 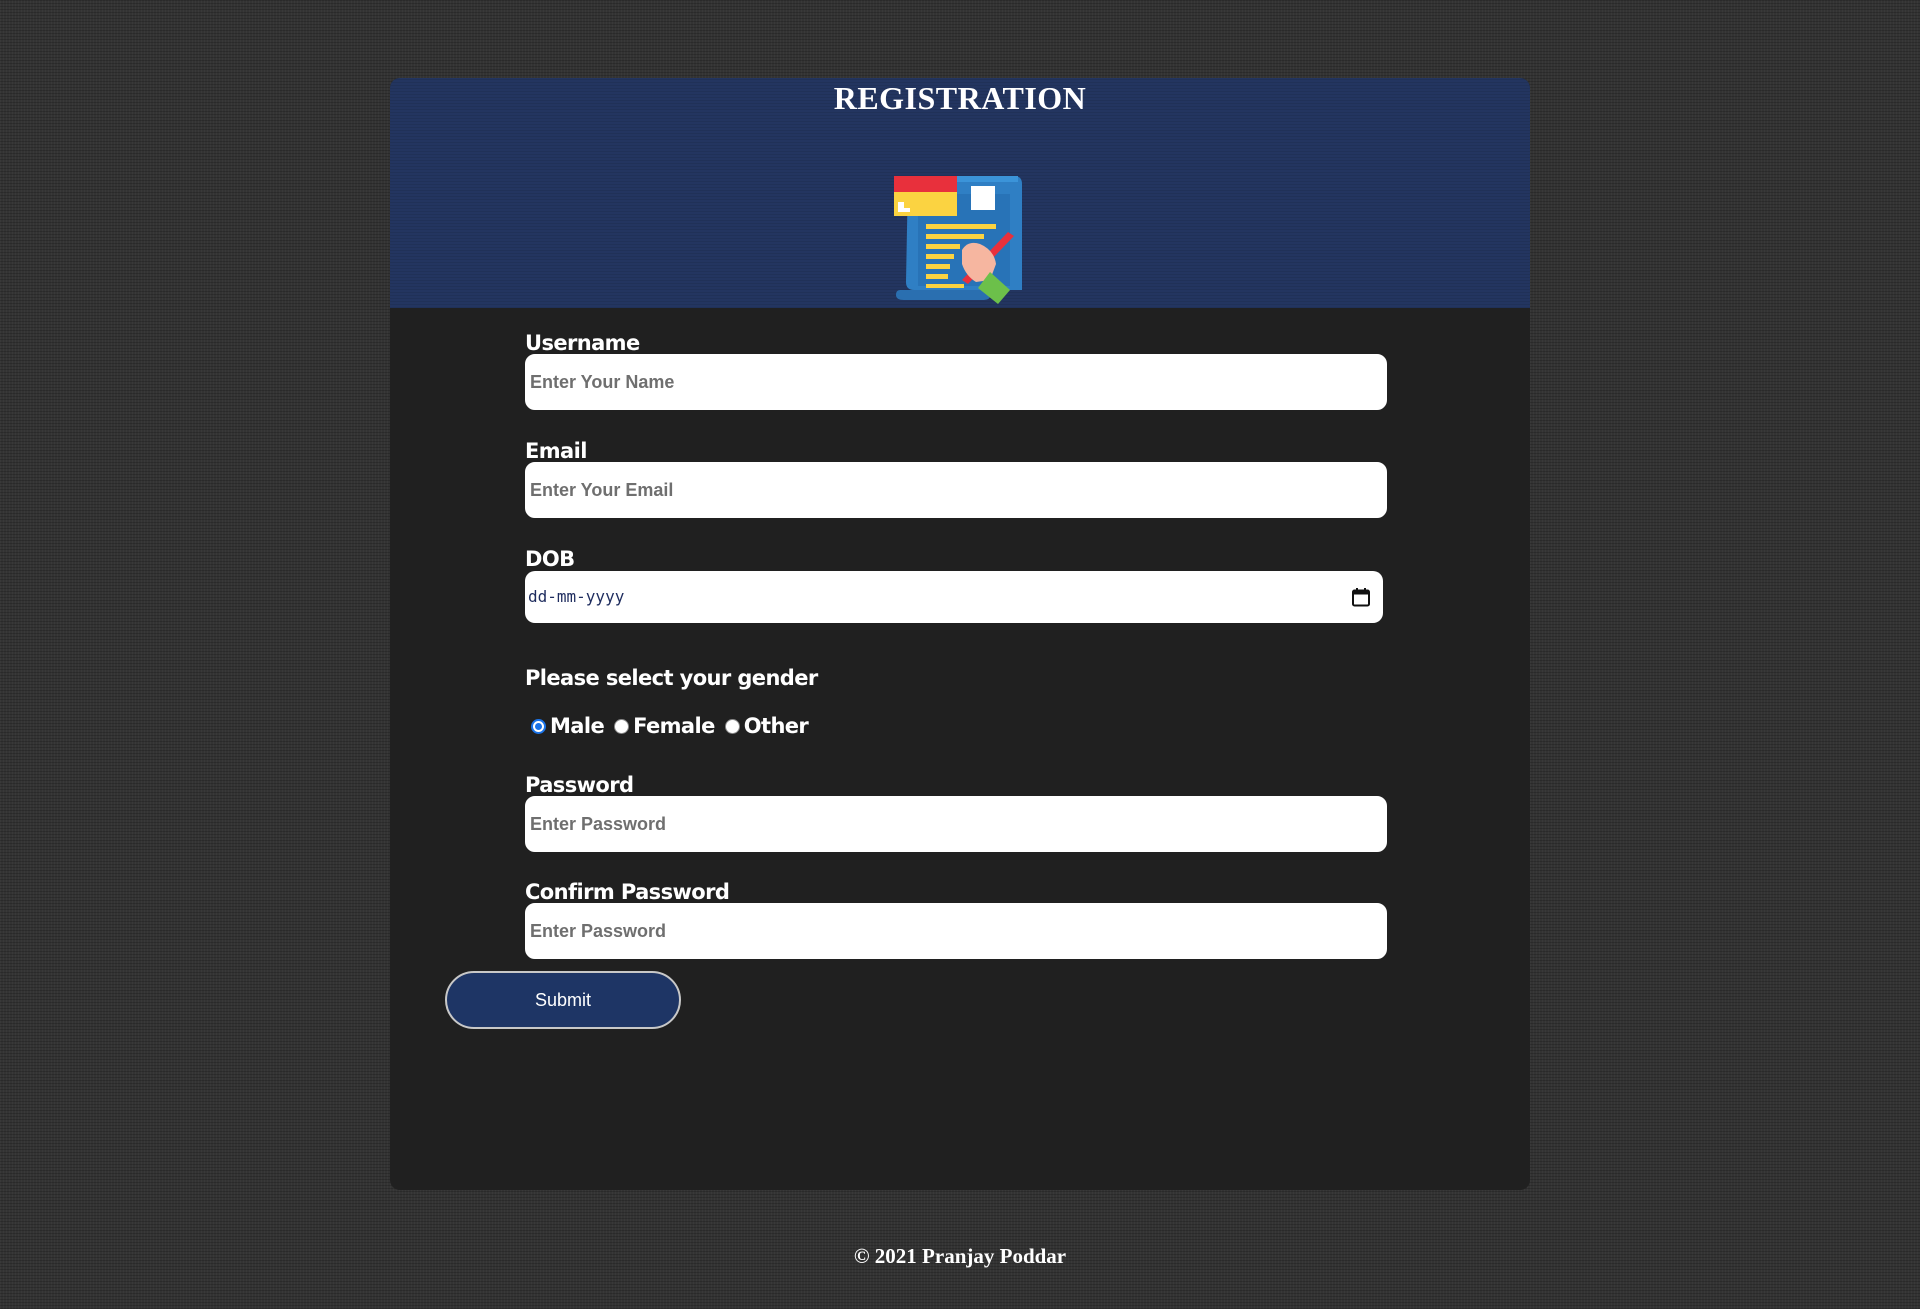 I want to click on page-title: REGISTRATION, so click(x=960, y=98).